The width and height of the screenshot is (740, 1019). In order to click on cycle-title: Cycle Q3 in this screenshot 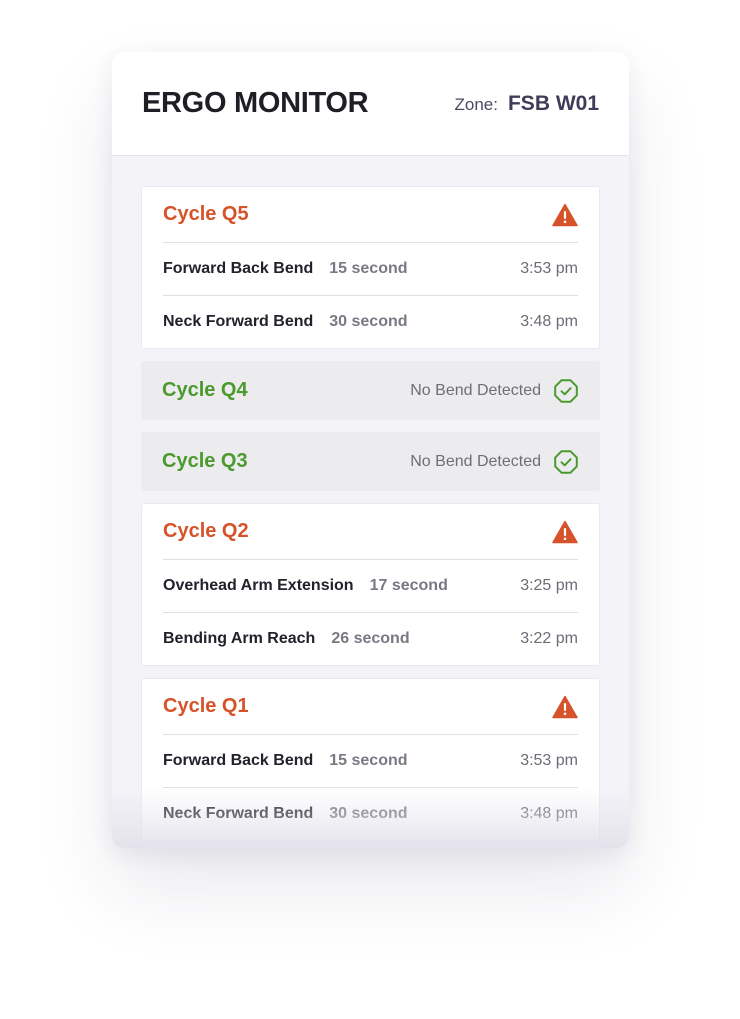, I will do `click(205, 461)`.